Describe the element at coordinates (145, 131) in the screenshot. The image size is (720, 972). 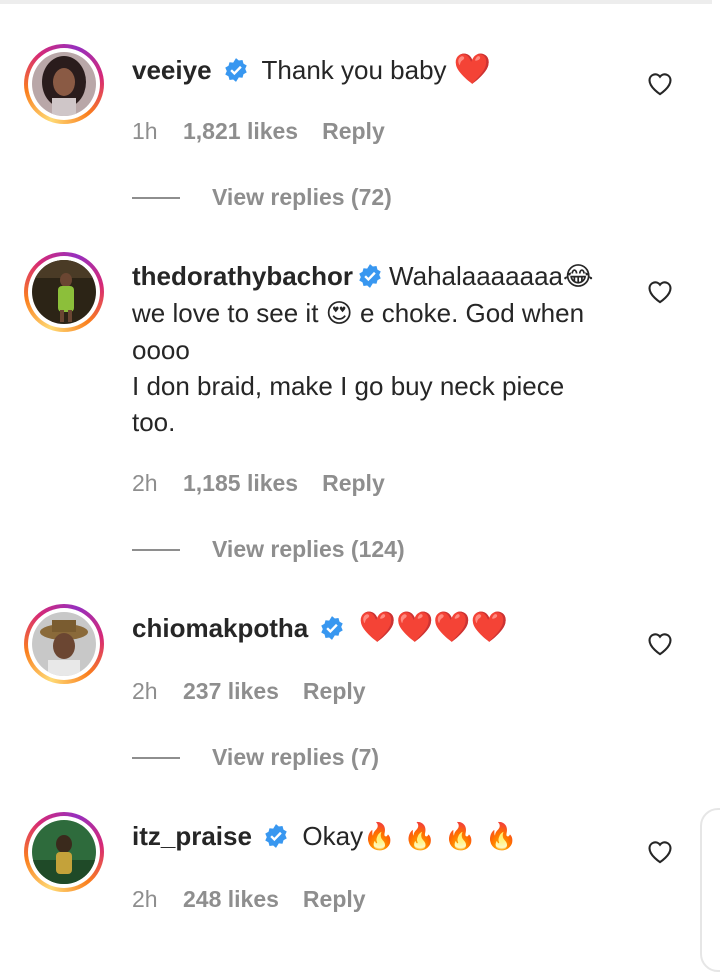
I see `timestamp: 1h` at that location.